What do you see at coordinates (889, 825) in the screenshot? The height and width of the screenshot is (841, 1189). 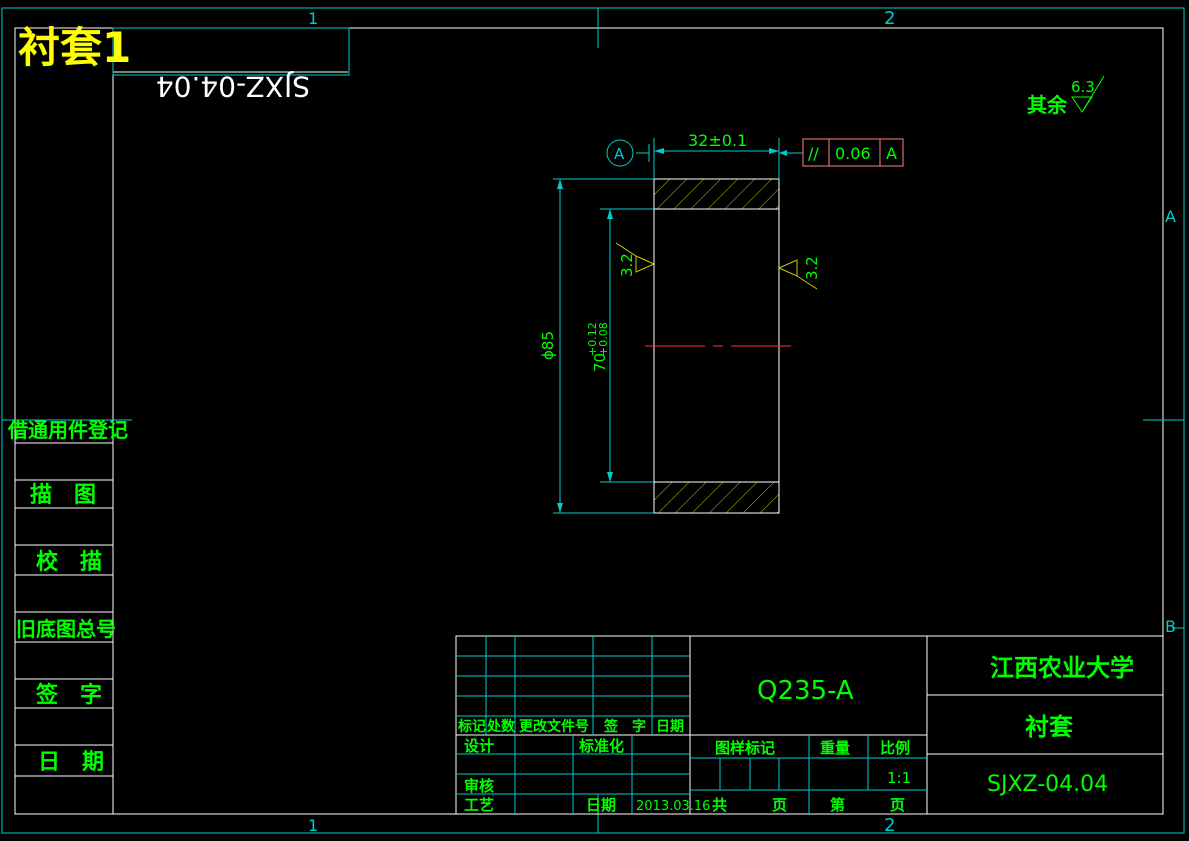 I see `zone-bottom-2: 2` at bounding box center [889, 825].